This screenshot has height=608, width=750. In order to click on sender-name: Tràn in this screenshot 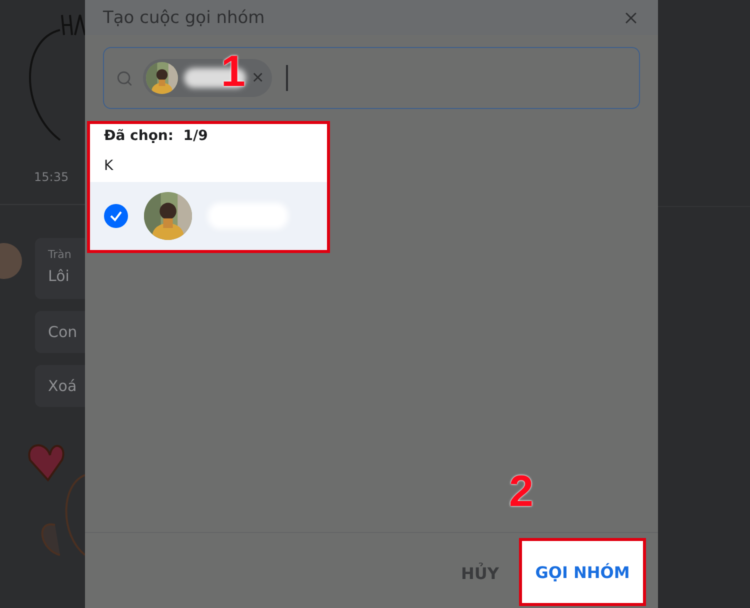, I will do `click(60, 254)`.